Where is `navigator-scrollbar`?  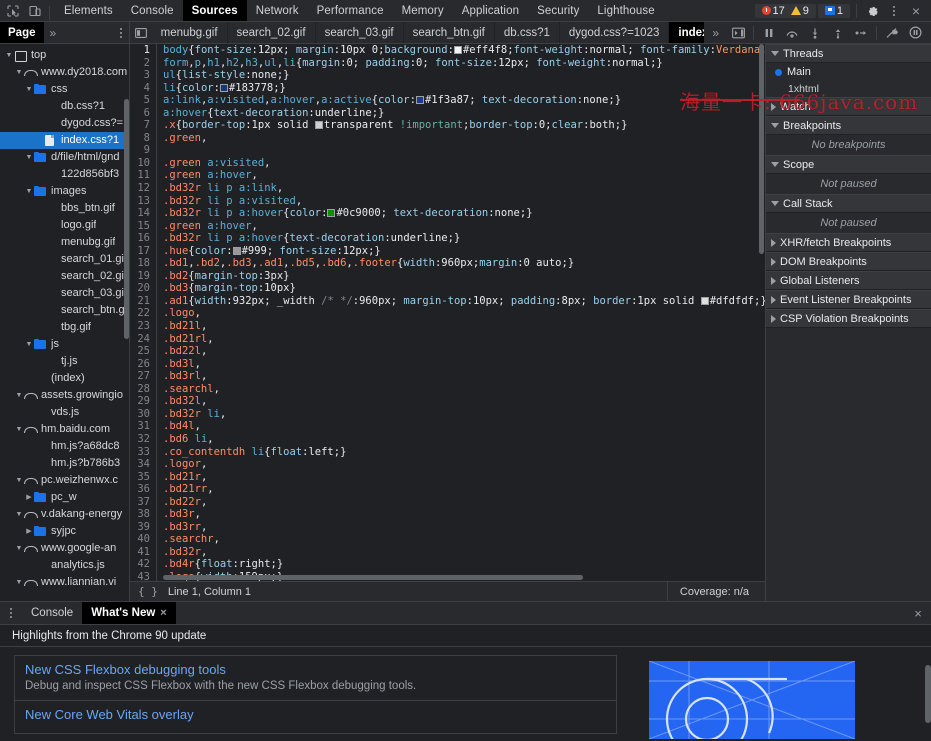 navigator-scrollbar is located at coordinates (126, 322).